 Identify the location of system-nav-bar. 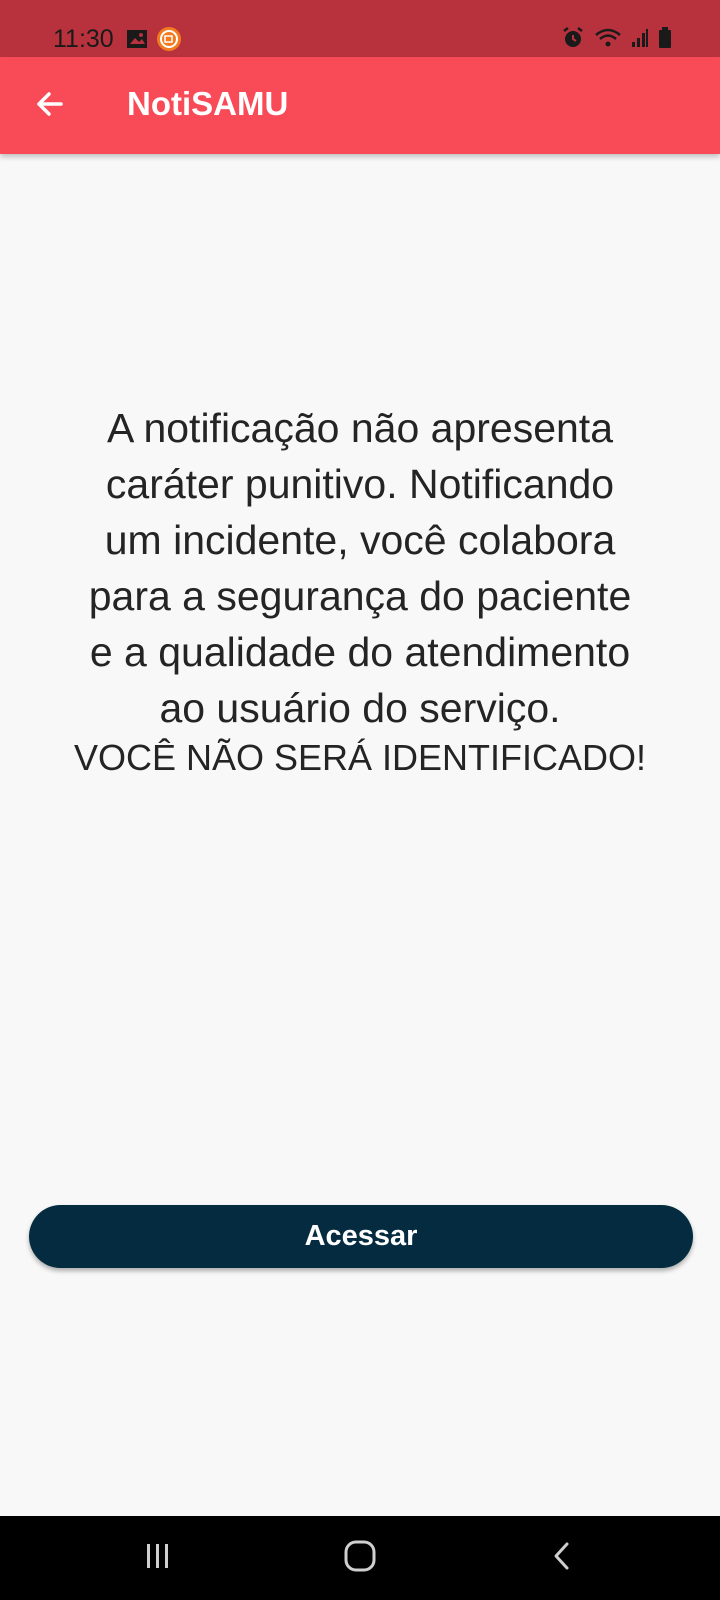
(360, 1558).